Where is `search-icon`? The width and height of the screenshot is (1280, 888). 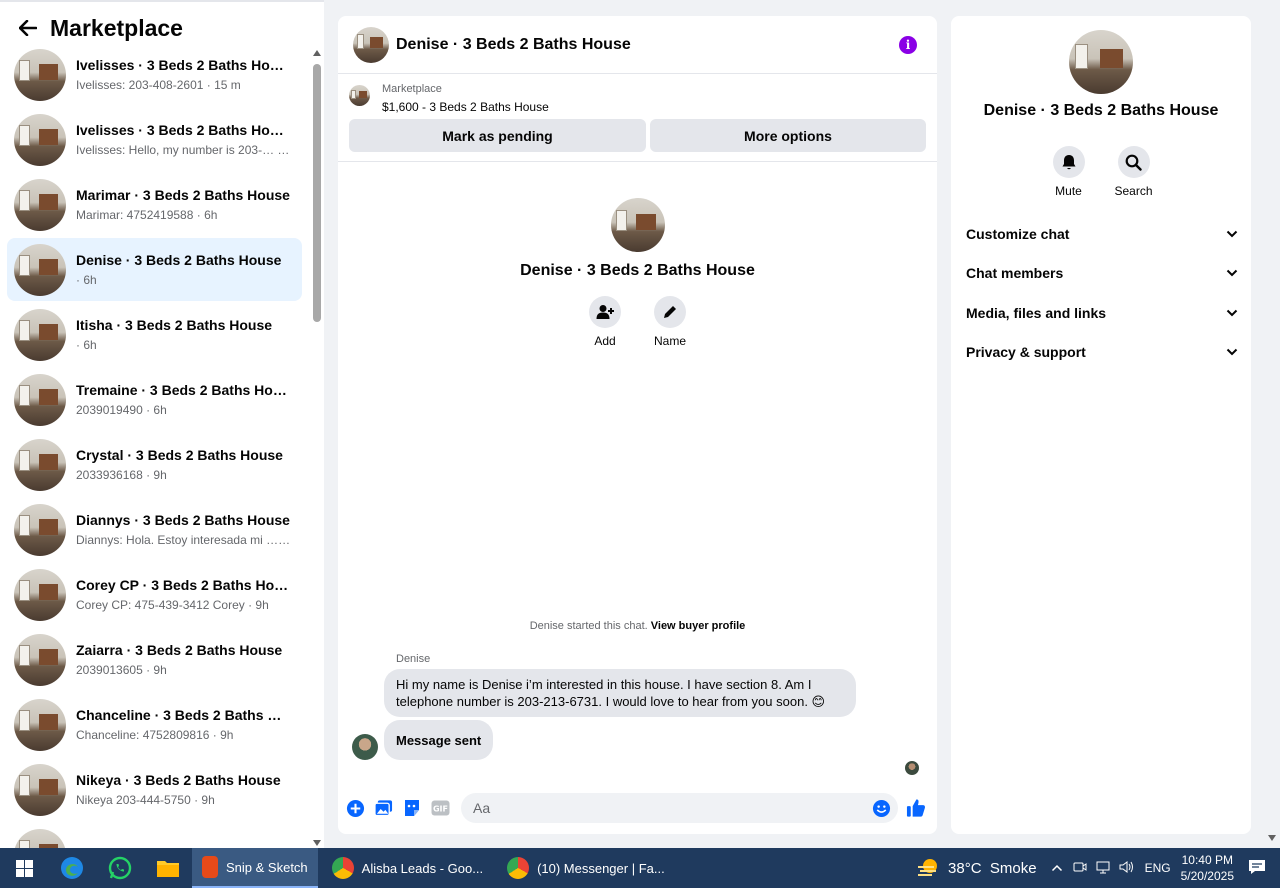
search-icon is located at coordinates (1133, 162).